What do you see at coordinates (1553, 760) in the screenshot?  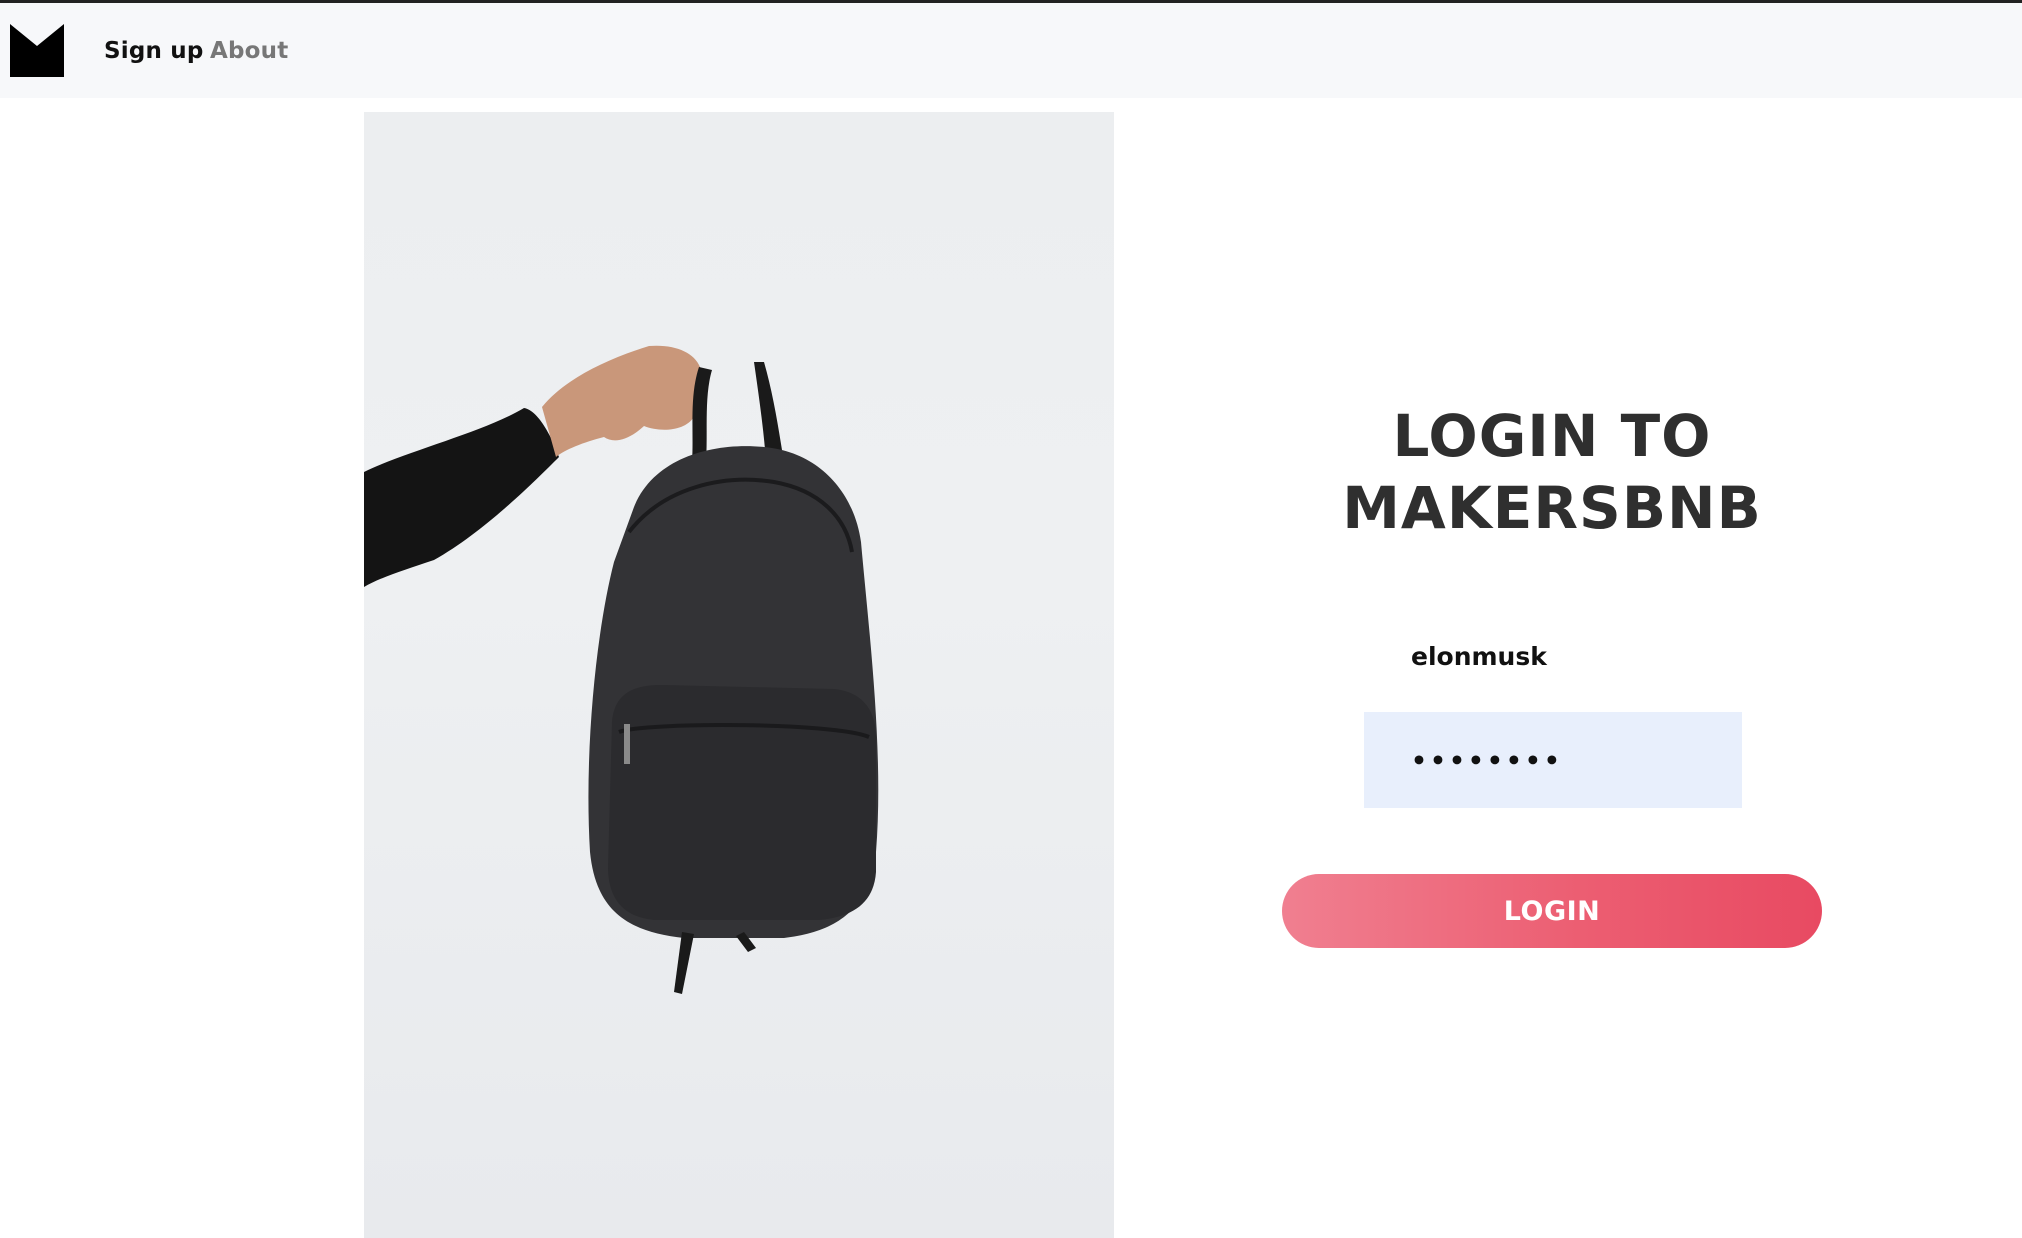 I see `password-input` at bounding box center [1553, 760].